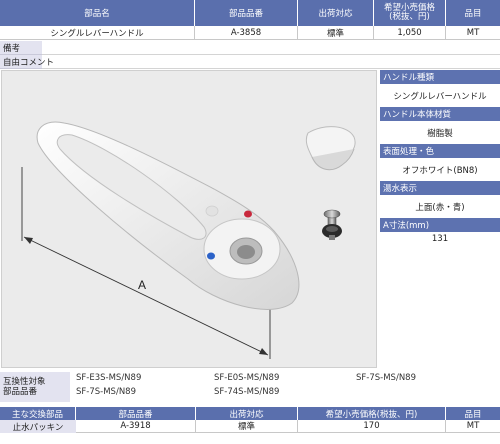 This screenshot has width=500, height=444. I want to click on spec-value-0: シングルレバーハンドル, so click(440, 95).